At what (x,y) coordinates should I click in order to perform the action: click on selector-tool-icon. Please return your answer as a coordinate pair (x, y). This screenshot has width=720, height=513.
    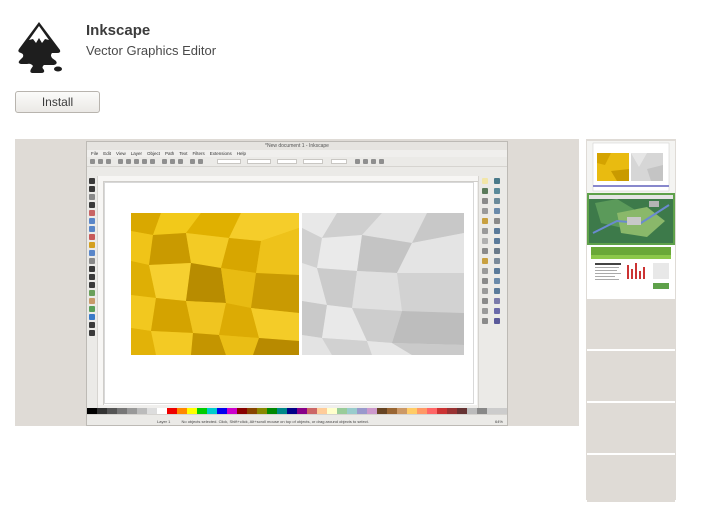
    Looking at the image, I should click on (92, 181).